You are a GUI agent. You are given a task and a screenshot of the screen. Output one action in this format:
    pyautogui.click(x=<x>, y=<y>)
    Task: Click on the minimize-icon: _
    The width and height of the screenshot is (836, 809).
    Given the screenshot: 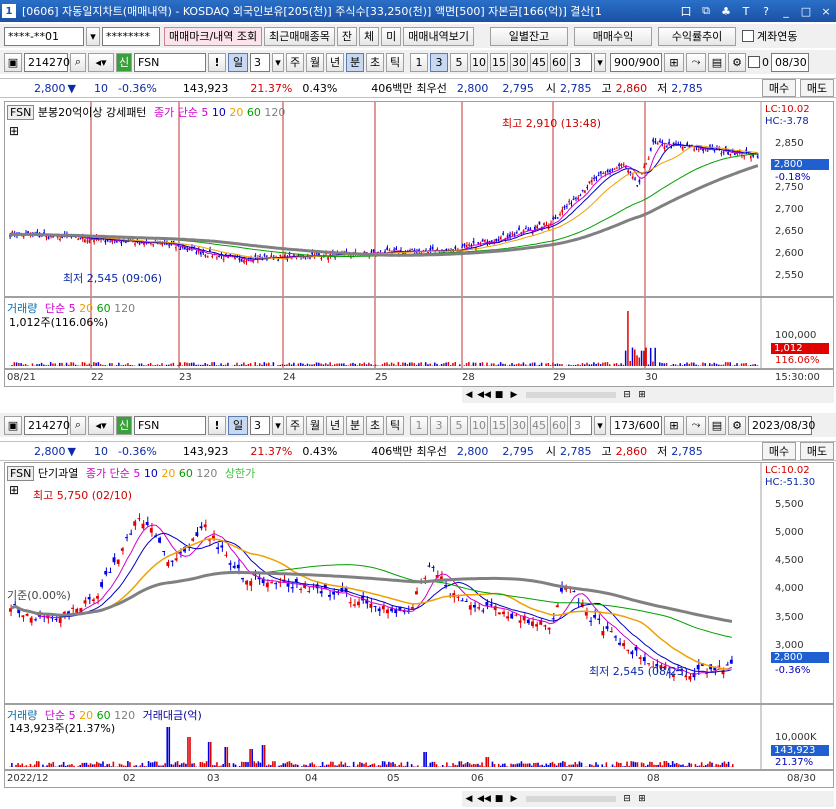 What is the action you would take?
    pyautogui.click(x=786, y=11)
    